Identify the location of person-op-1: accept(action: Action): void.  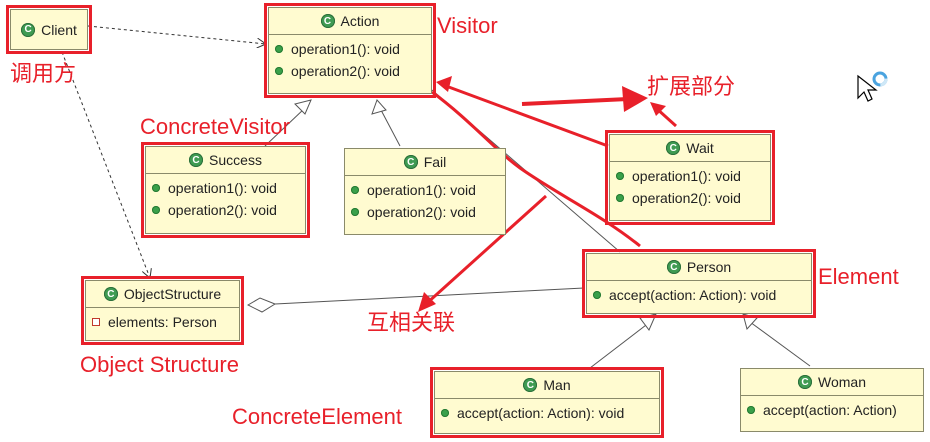
(700, 295).